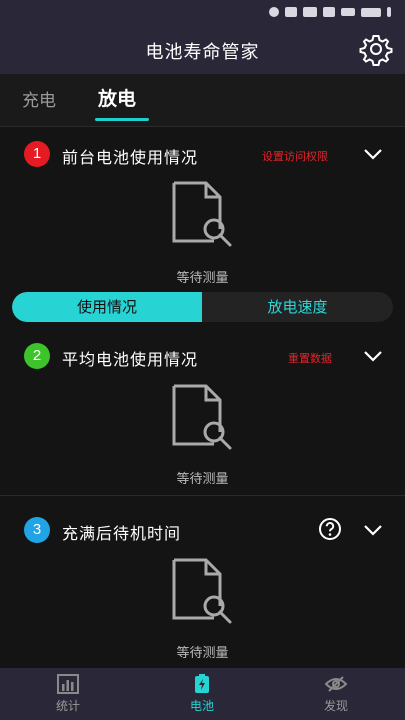 This screenshot has height=720, width=405. I want to click on section-title: 充满后待机时间, so click(122, 533).